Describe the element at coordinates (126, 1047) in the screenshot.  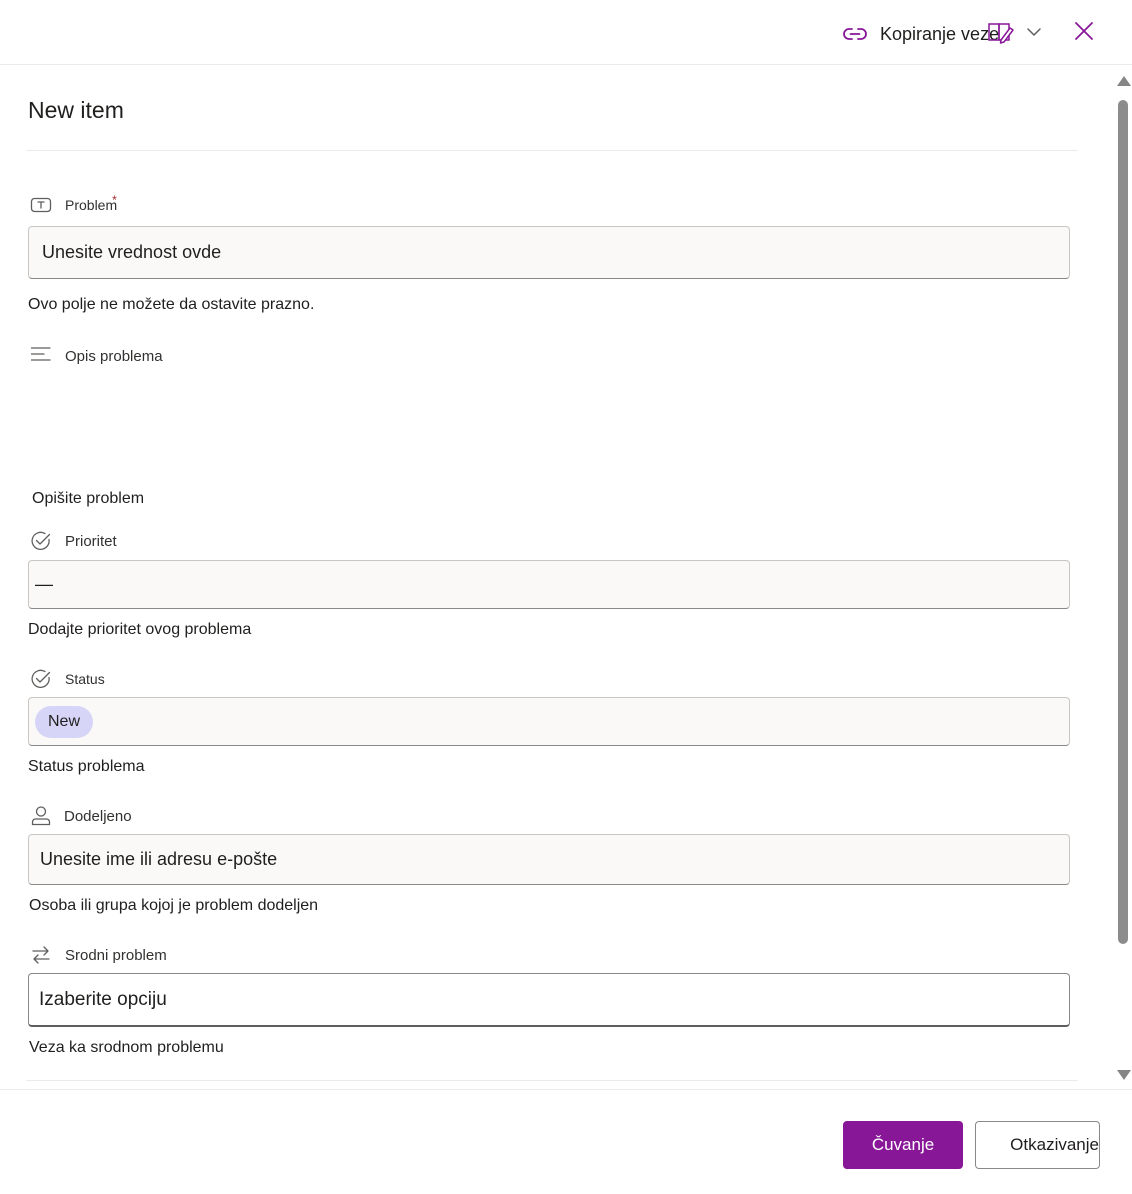
I see `related-helper: Veza ka srodnom problemu` at that location.